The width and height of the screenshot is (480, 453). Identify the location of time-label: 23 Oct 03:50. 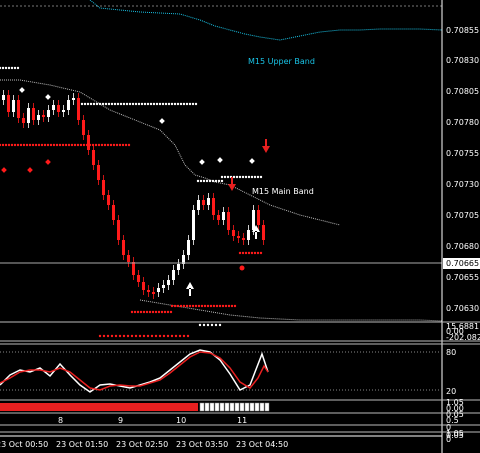
(202, 444).